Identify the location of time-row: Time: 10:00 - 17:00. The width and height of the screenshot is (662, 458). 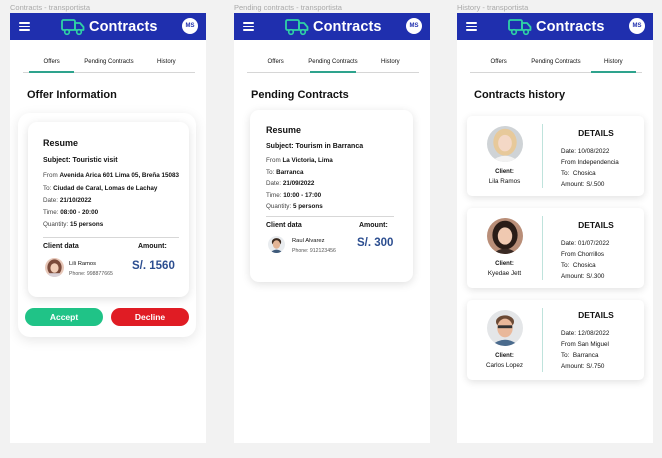
(294, 195).